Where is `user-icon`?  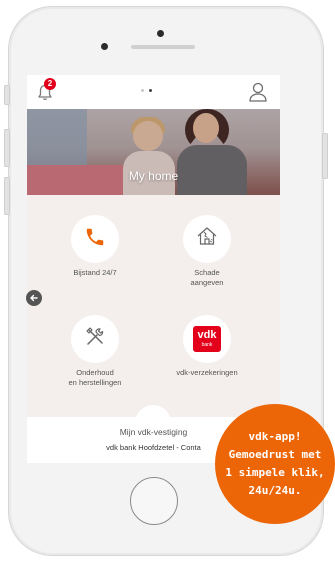 user-icon is located at coordinates (258, 92).